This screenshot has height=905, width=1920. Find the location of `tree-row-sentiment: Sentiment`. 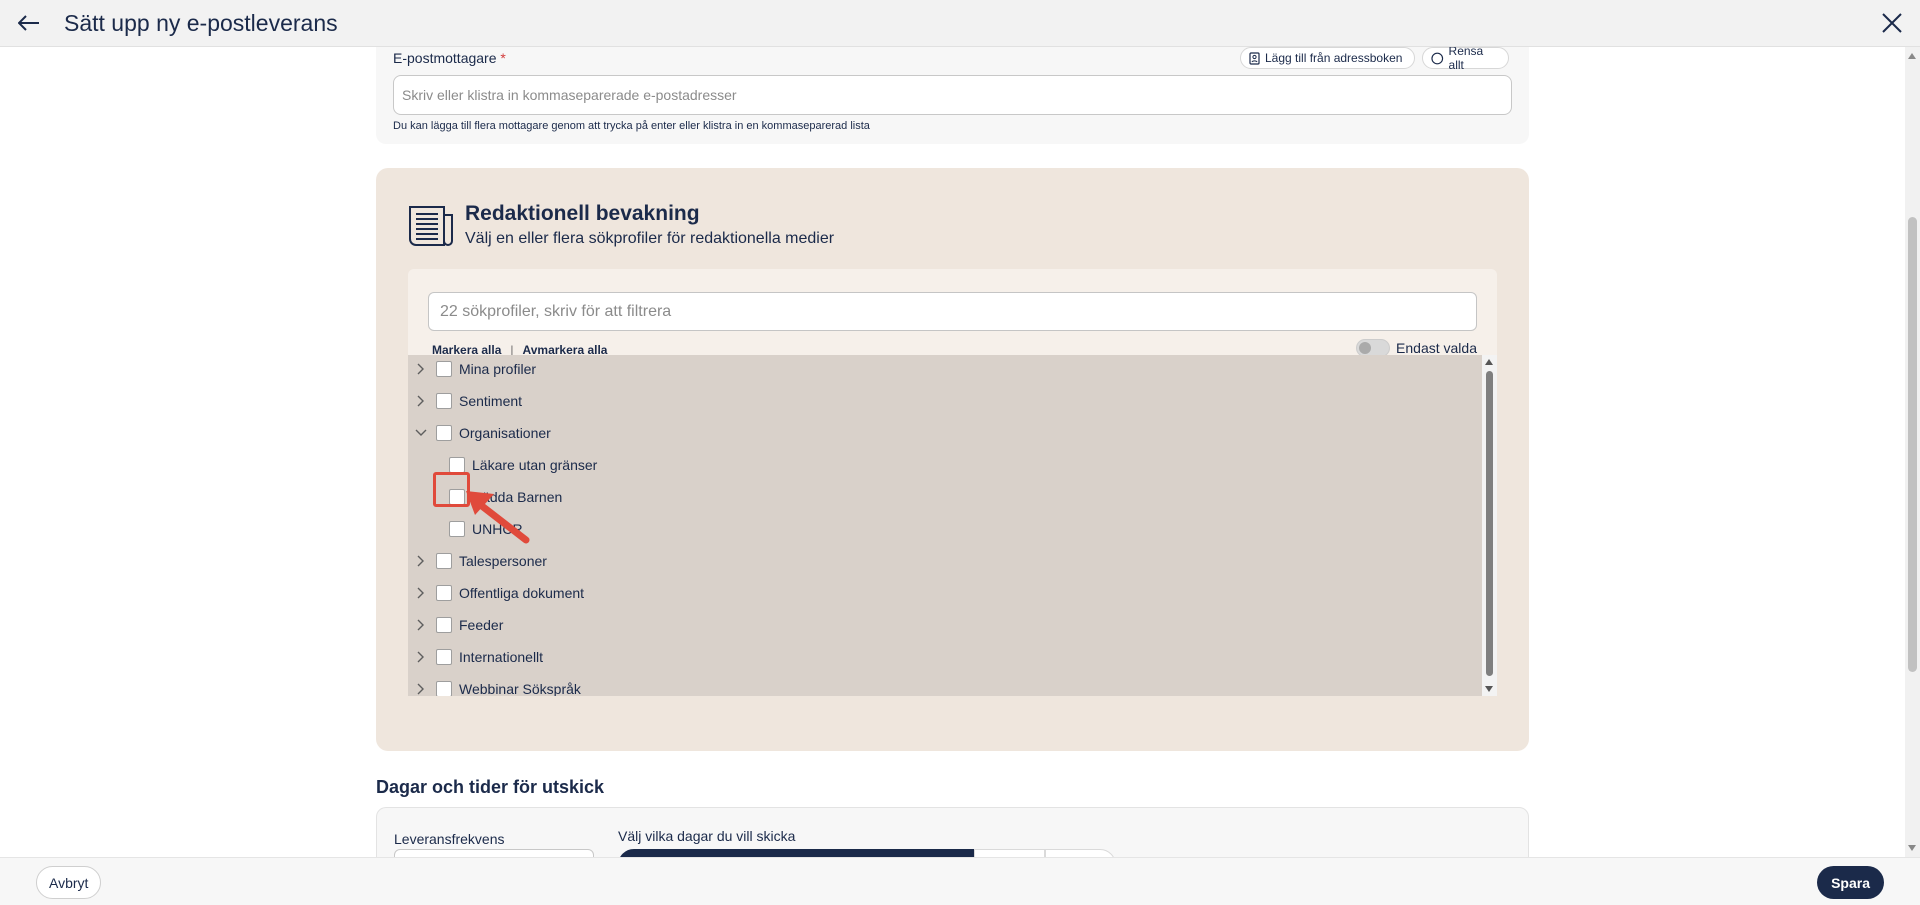

tree-row-sentiment: Sentiment is located at coordinates (468, 401).